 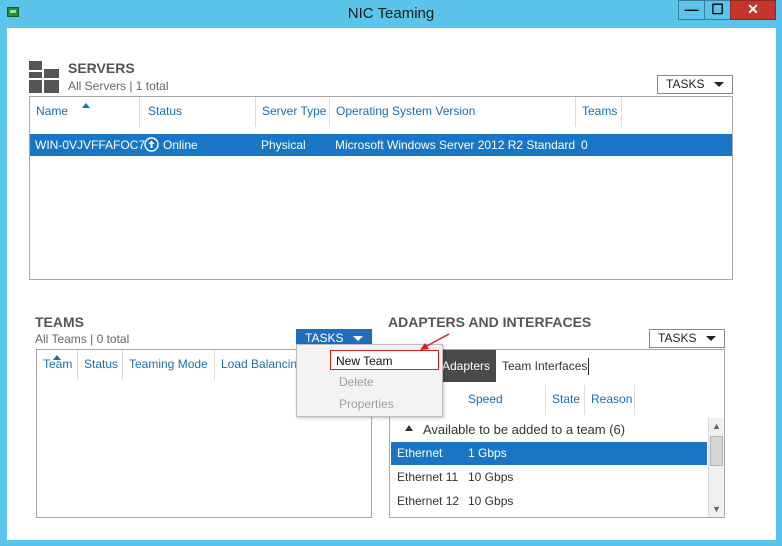 What do you see at coordinates (716, 451) in the screenshot?
I see `scroll-thumb` at bounding box center [716, 451].